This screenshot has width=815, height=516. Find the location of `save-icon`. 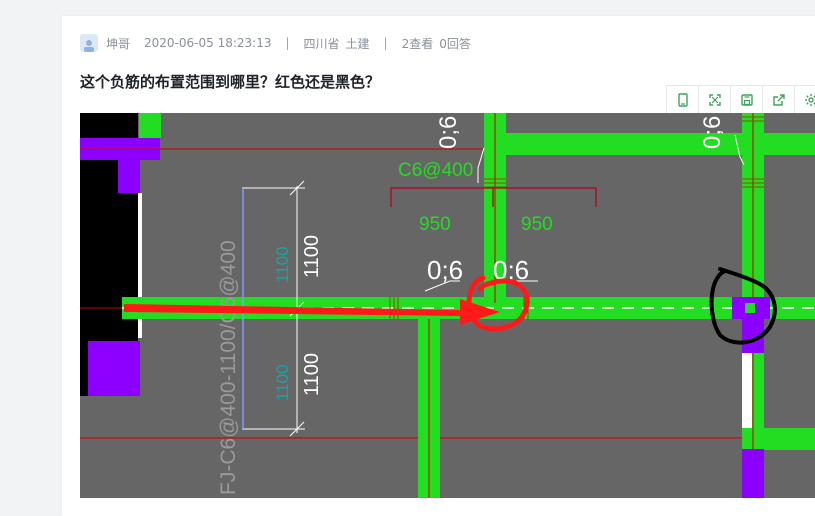

save-icon is located at coordinates (747, 100).